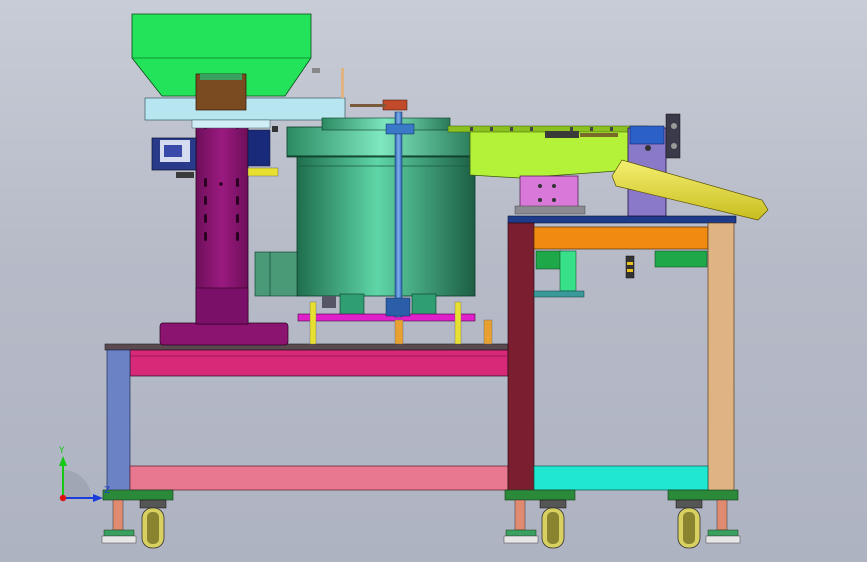 This screenshot has height=562, width=867. What do you see at coordinates (305, 422) in the screenshot?
I see `left-table` at bounding box center [305, 422].